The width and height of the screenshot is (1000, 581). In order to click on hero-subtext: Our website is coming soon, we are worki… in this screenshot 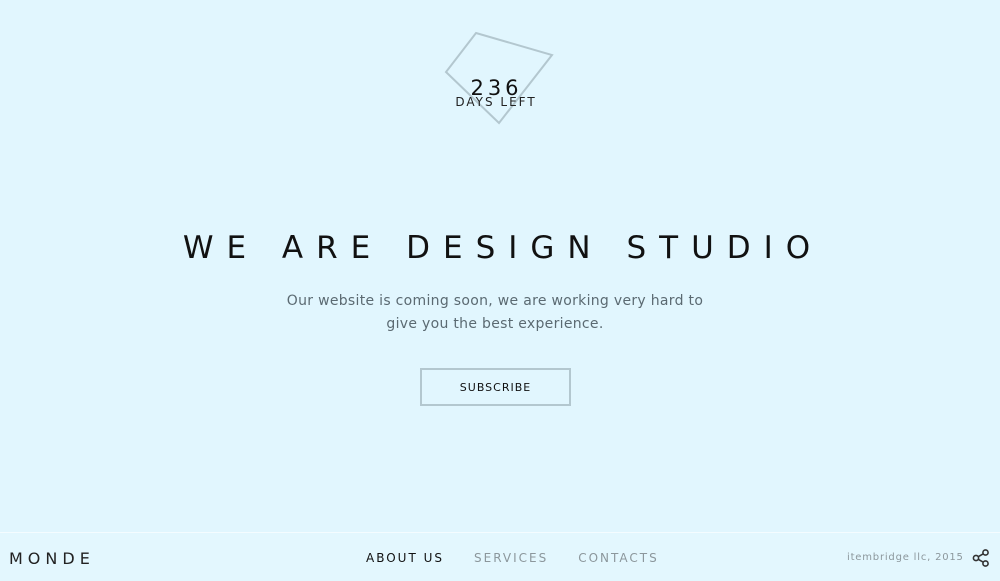, I will do `click(495, 312)`.